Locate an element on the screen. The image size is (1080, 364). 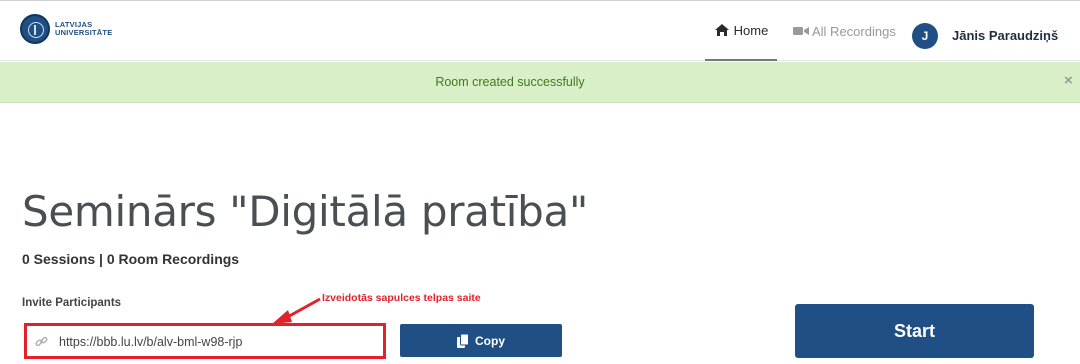
flash-success-banner: Room created successfully × is located at coordinates (540, 82).